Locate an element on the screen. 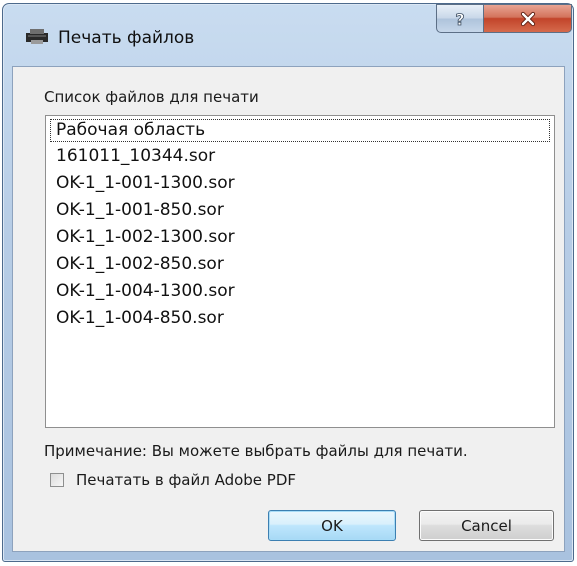  print-to-pdf-option: Печатать в файл Adobe PDF is located at coordinates (173, 480).